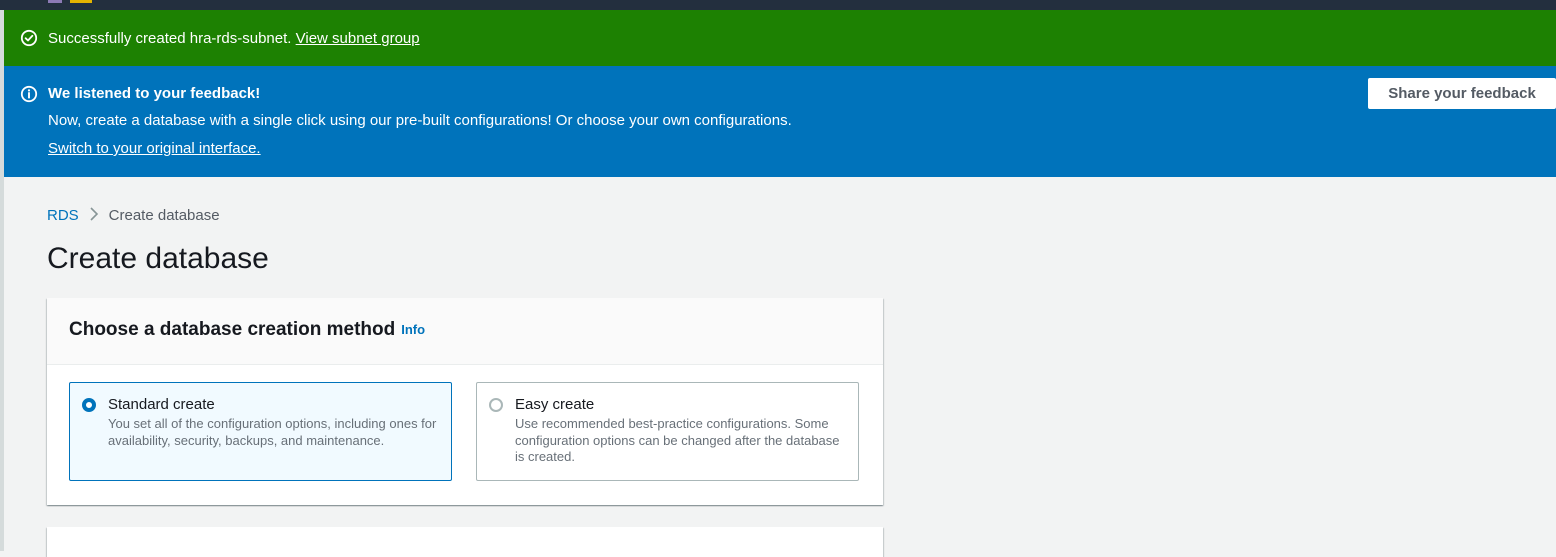  I want to click on breadcrumb-rds-link: RDS, so click(63, 215).